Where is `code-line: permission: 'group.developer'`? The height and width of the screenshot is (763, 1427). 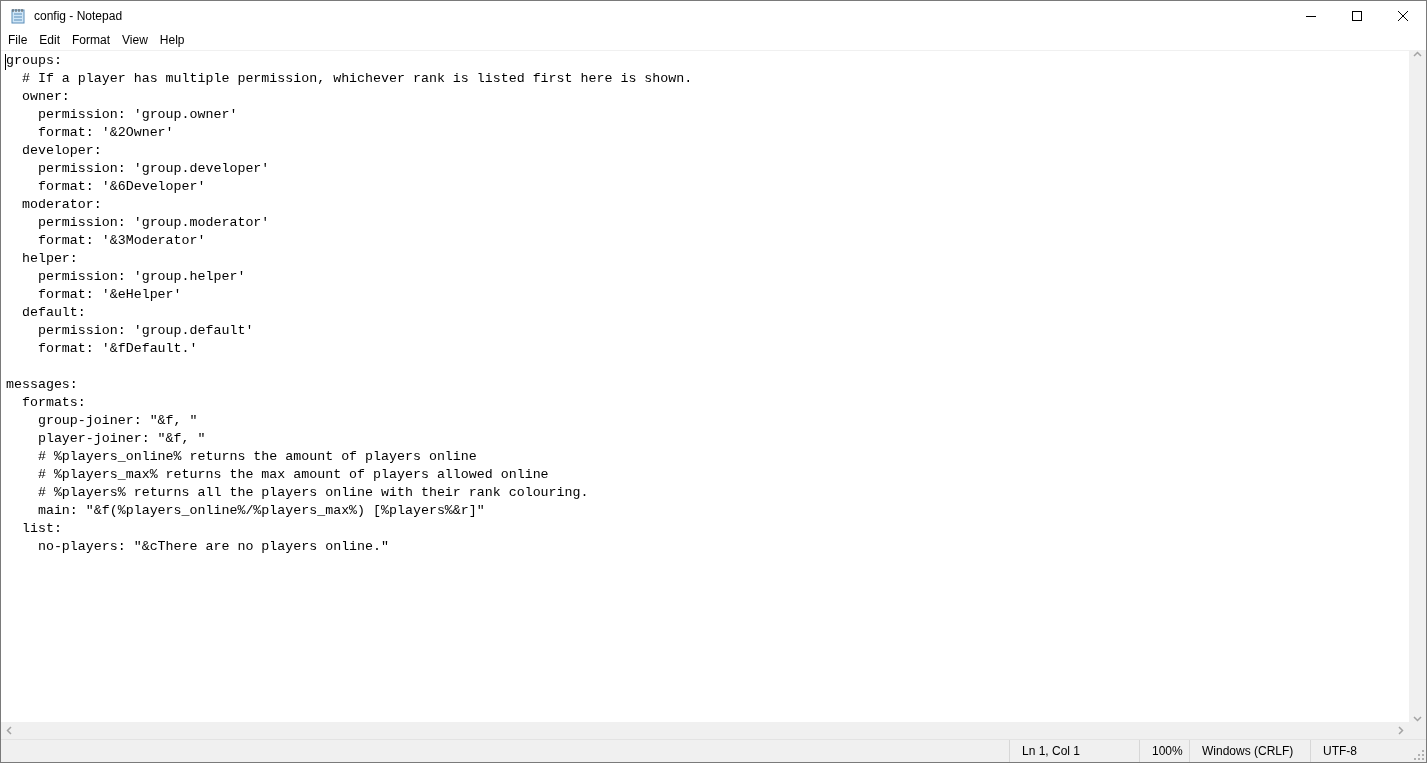
code-line: permission: 'group.developer' is located at coordinates (153, 169).